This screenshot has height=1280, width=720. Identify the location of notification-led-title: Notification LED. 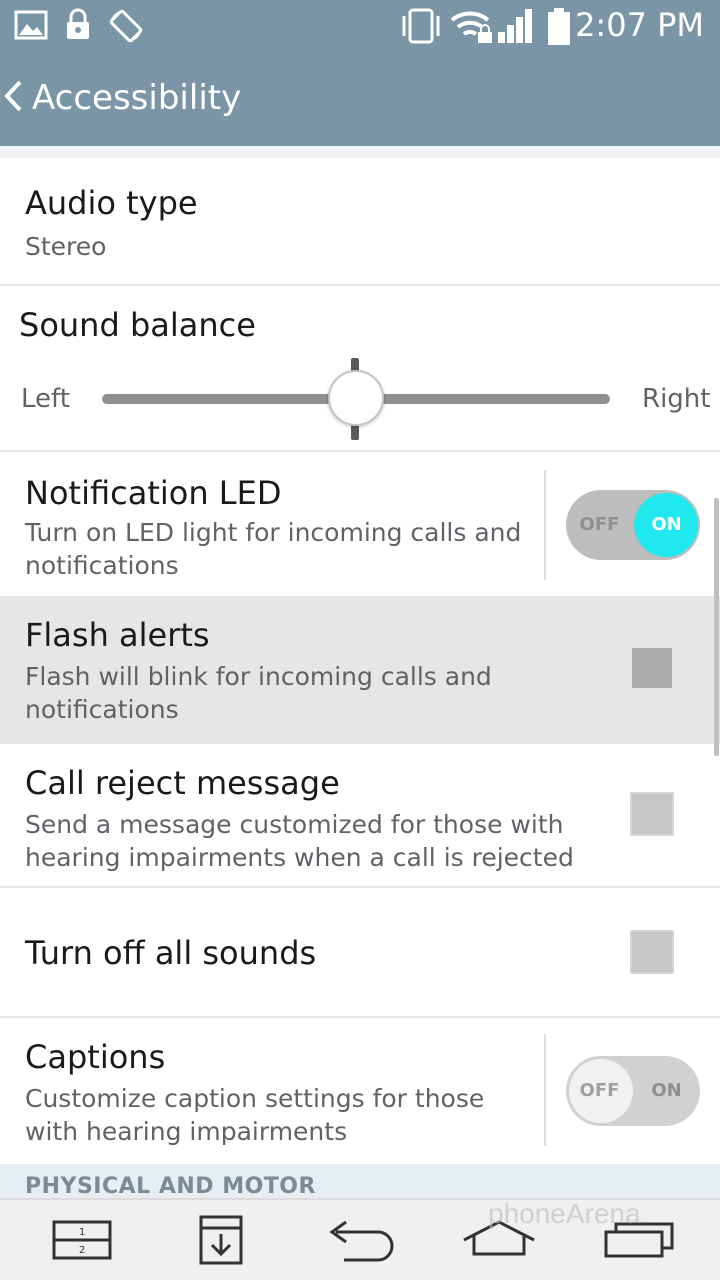
(153, 493).